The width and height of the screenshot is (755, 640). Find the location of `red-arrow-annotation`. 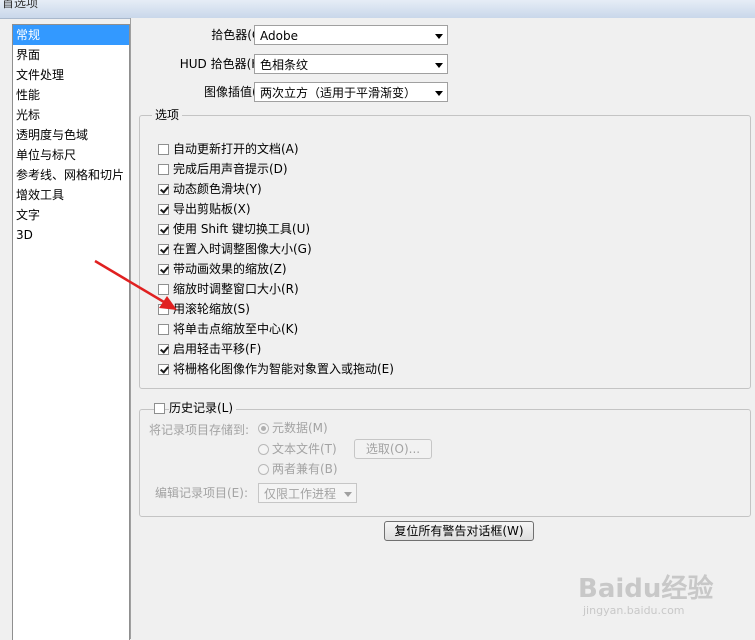

red-arrow-annotation is located at coordinates (135, 284).